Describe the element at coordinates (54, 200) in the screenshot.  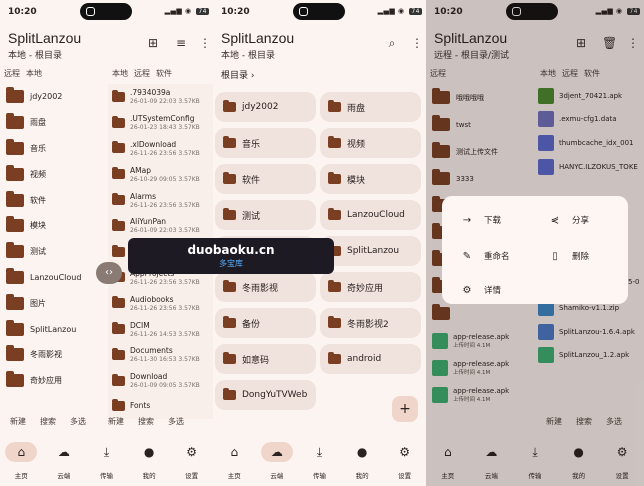
I see `list-item: 软件` at that location.